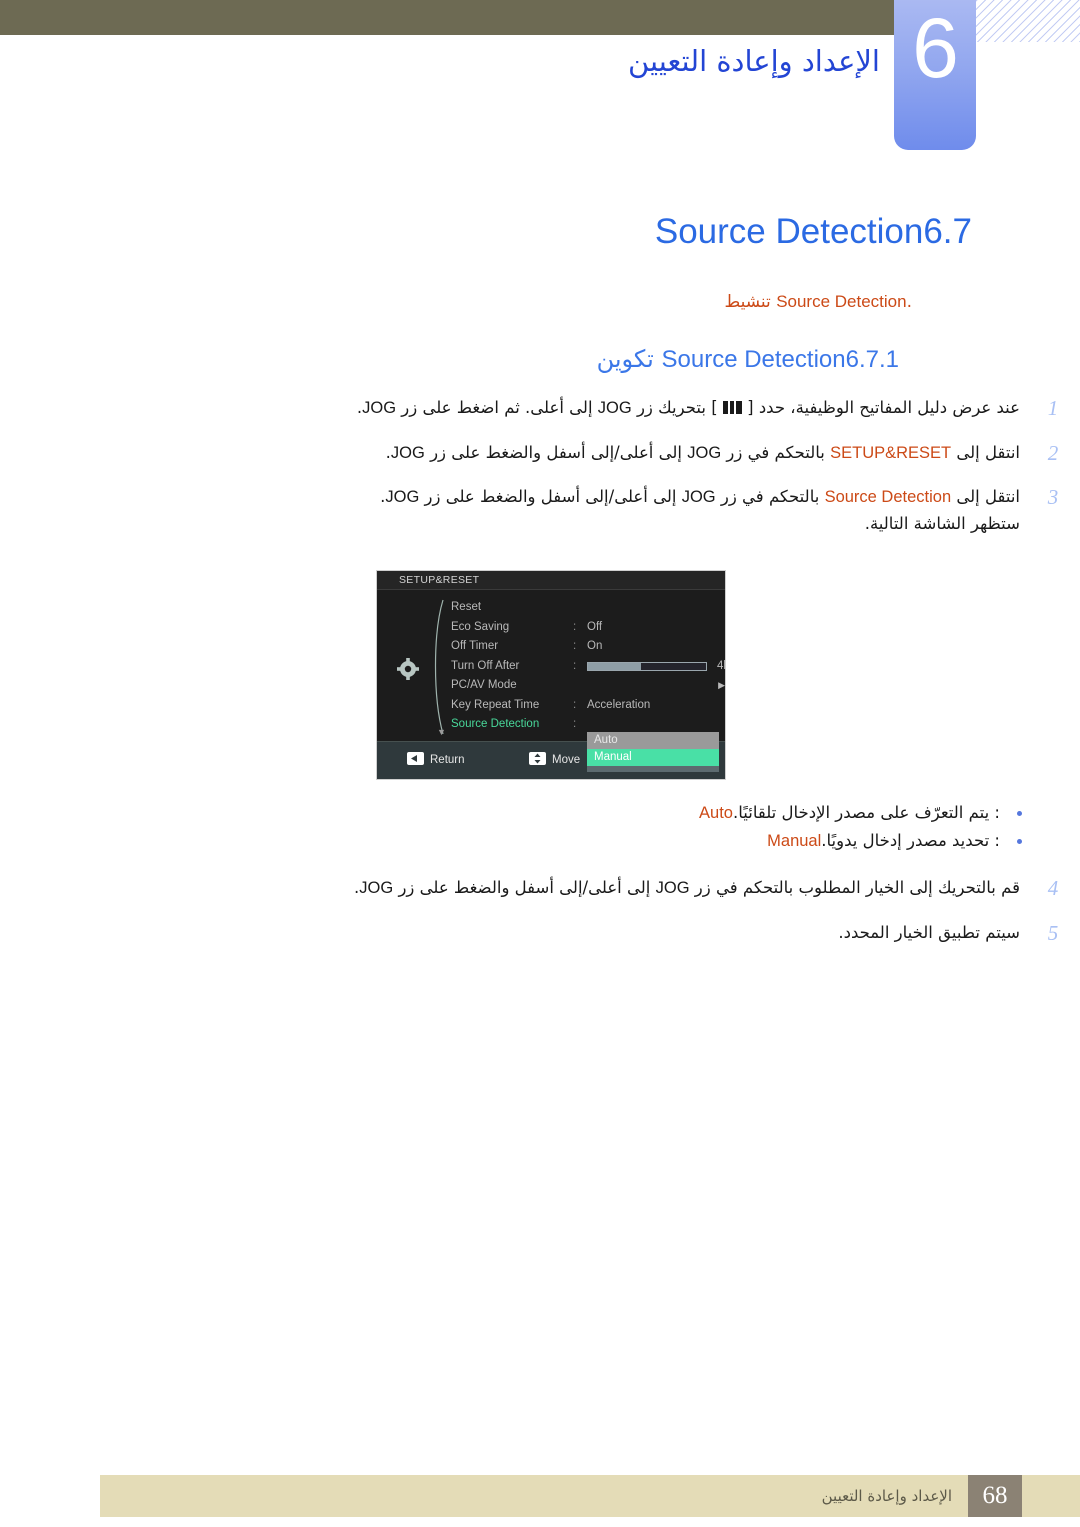 This screenshot has height=1527, width=1080. What do you see at coordinates (376, 888) in the screenshot?
I see `step4-jog2: JOG` at bounding box center [376, 888].